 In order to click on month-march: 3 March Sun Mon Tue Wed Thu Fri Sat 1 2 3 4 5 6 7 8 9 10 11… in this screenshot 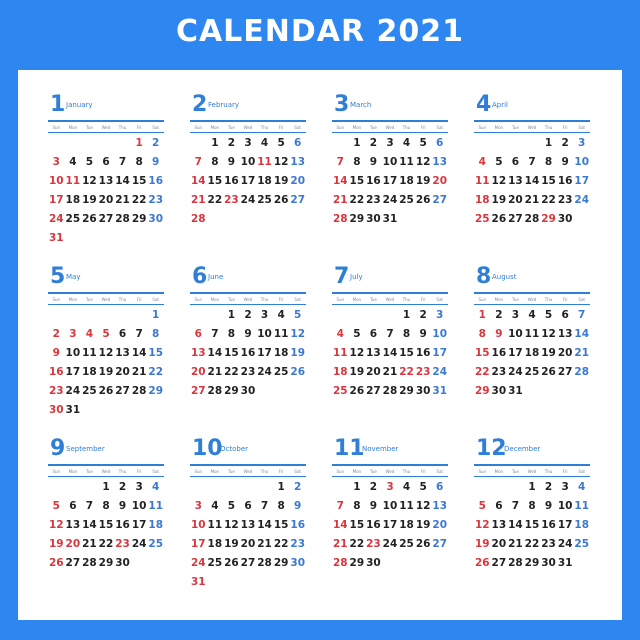, I will do `click(390, 168)`.